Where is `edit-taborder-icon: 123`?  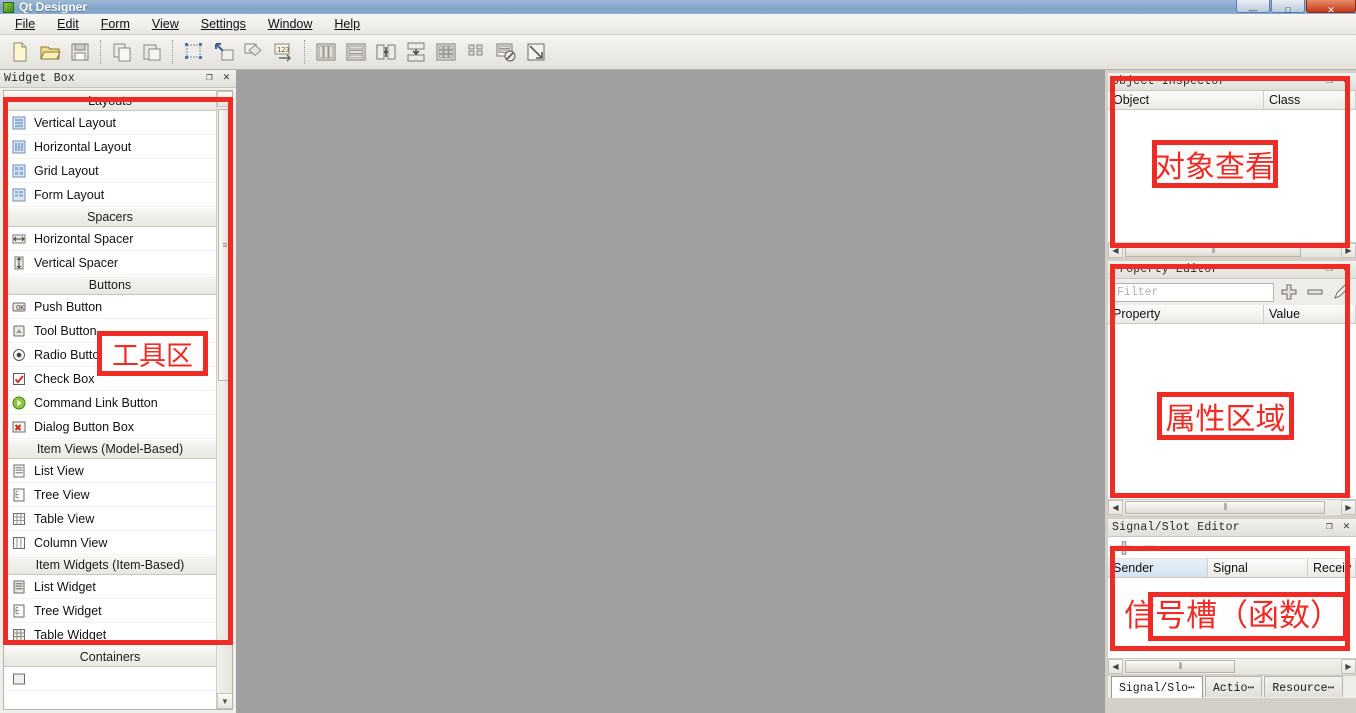 edit-taborder-icon: 123 is located at coordinates (283, 52).